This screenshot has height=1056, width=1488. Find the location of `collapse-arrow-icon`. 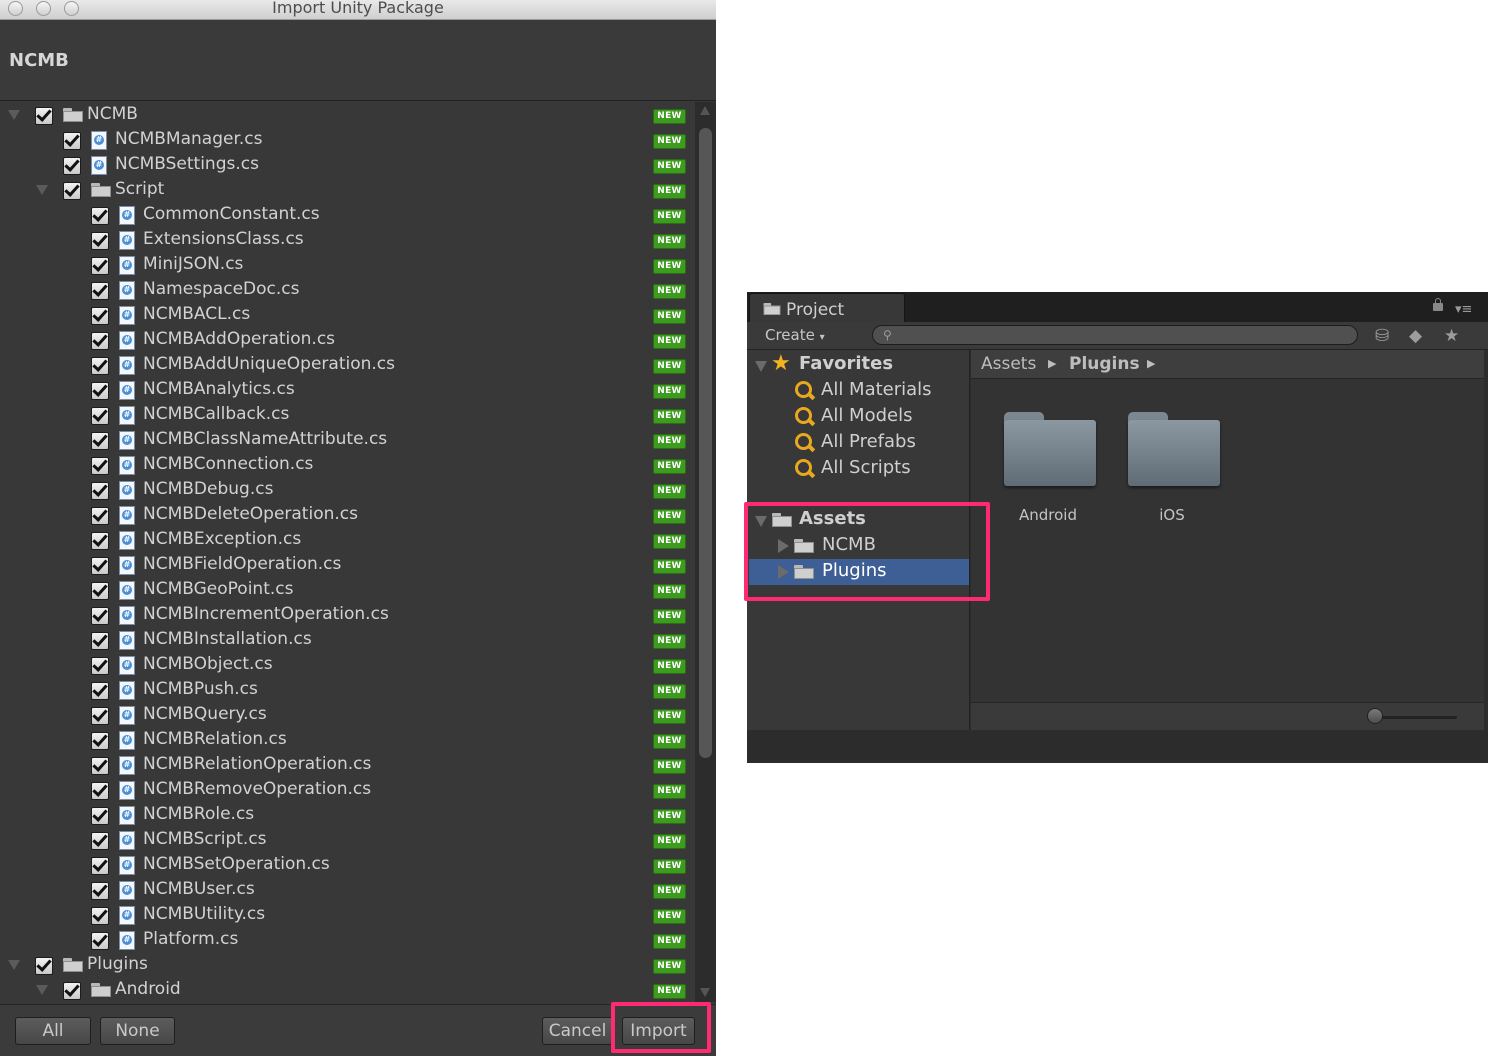

collapse-arrow-icon is located at coordinates (761, 366).